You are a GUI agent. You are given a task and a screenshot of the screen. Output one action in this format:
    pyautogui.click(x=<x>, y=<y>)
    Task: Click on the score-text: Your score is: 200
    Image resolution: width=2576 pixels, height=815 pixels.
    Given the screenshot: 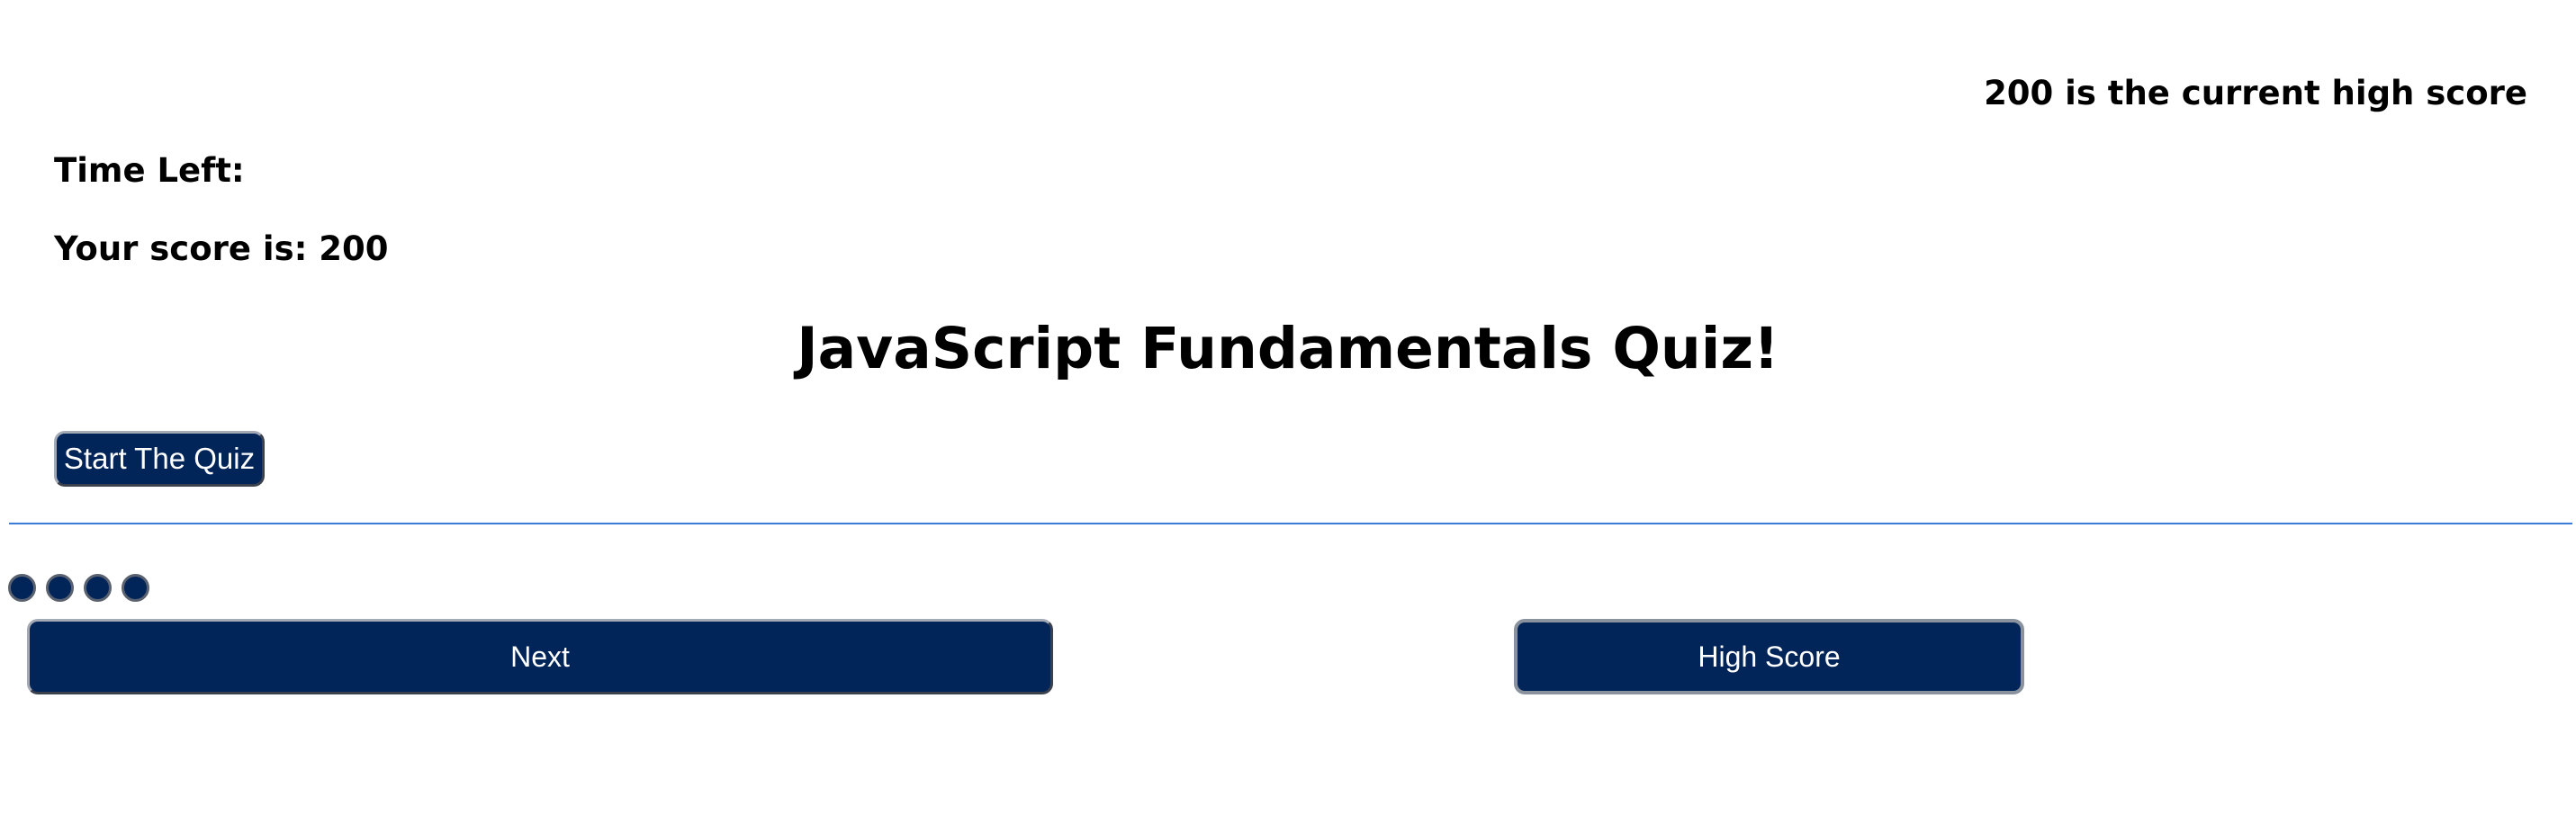 What is the action you would take?
    pyautogui.click(x=221, y=248)
    